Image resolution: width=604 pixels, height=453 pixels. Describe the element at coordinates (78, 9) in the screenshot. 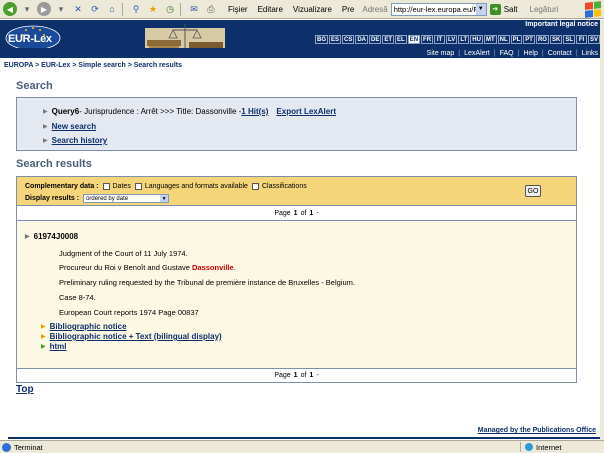

I see `stop-icon: ✕` at that location.